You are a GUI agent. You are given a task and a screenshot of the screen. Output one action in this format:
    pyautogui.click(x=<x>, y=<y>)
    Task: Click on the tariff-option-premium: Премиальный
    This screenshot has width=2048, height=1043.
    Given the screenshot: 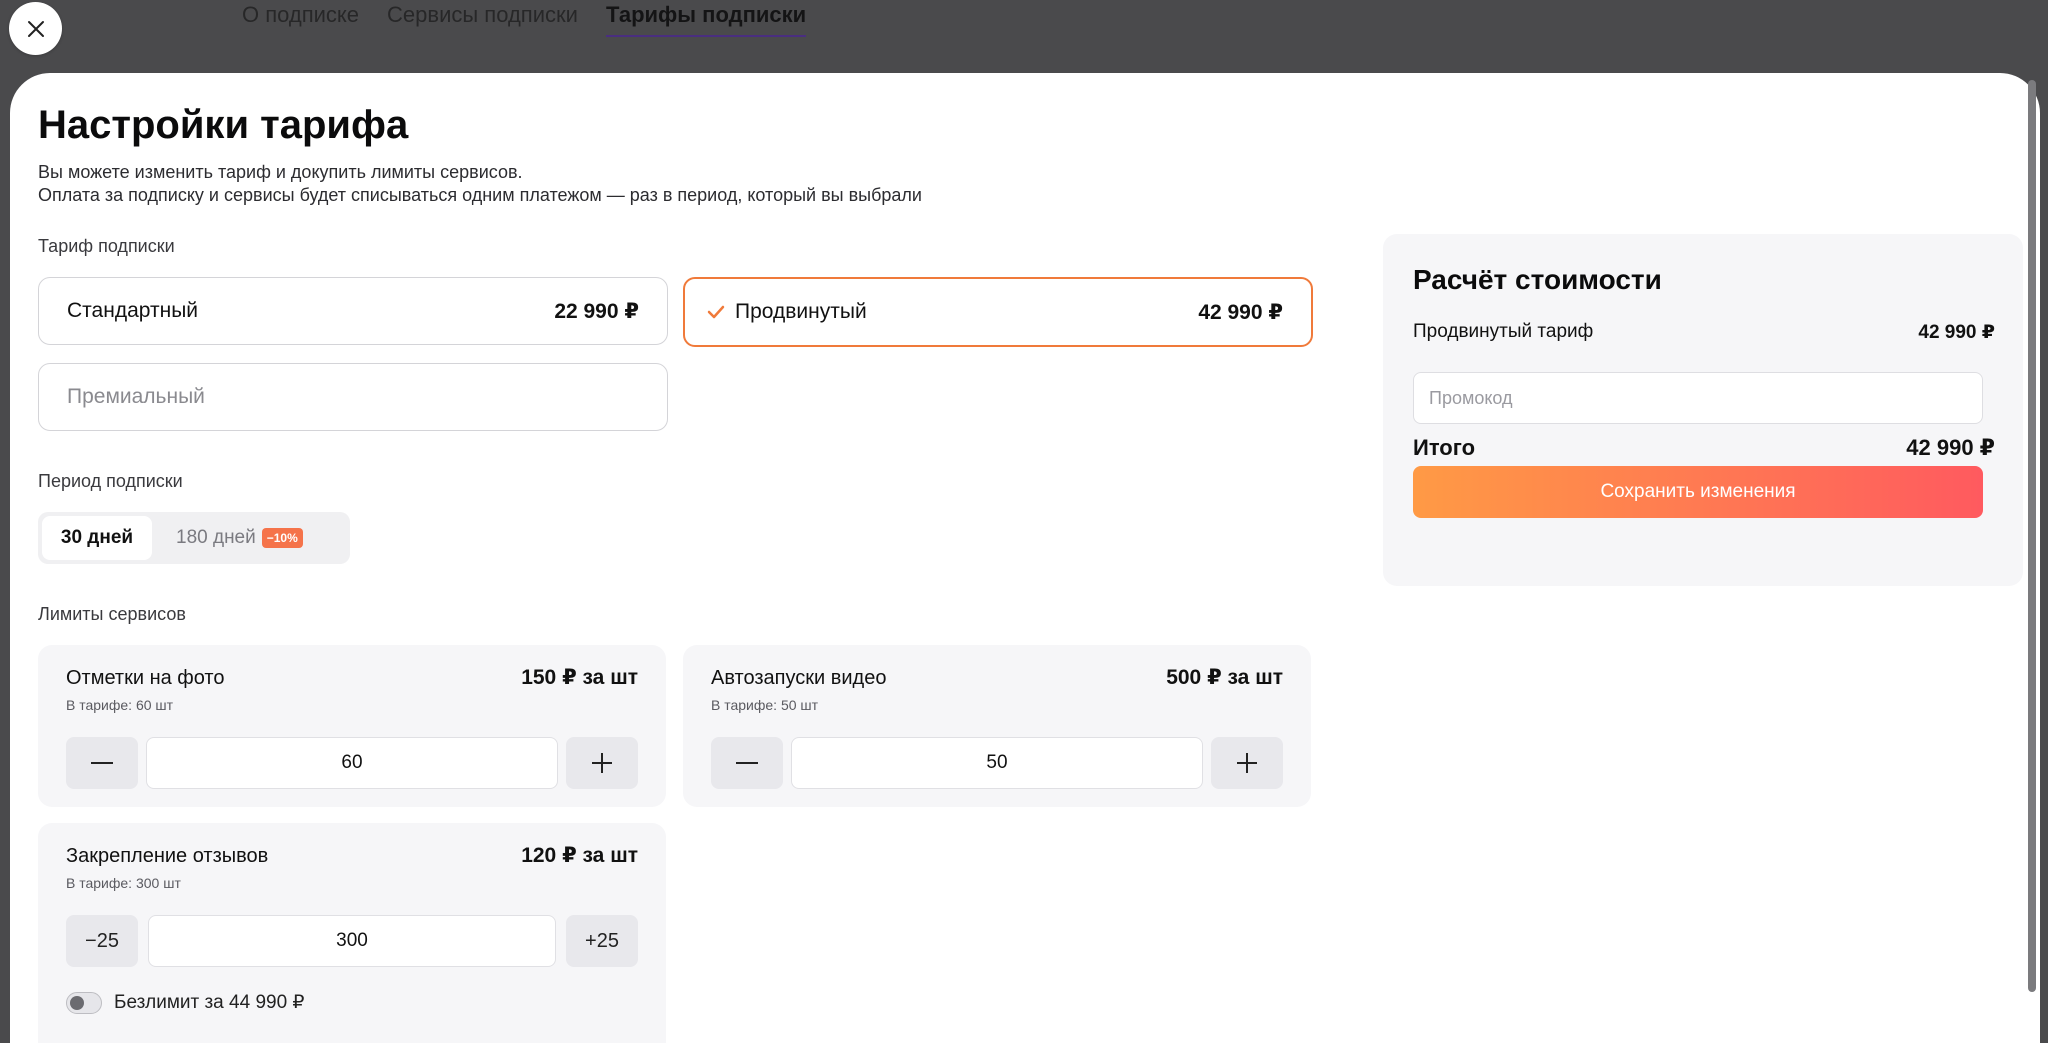 What is the action you would take?
    pyautogui.click(x=353, y=397)
    